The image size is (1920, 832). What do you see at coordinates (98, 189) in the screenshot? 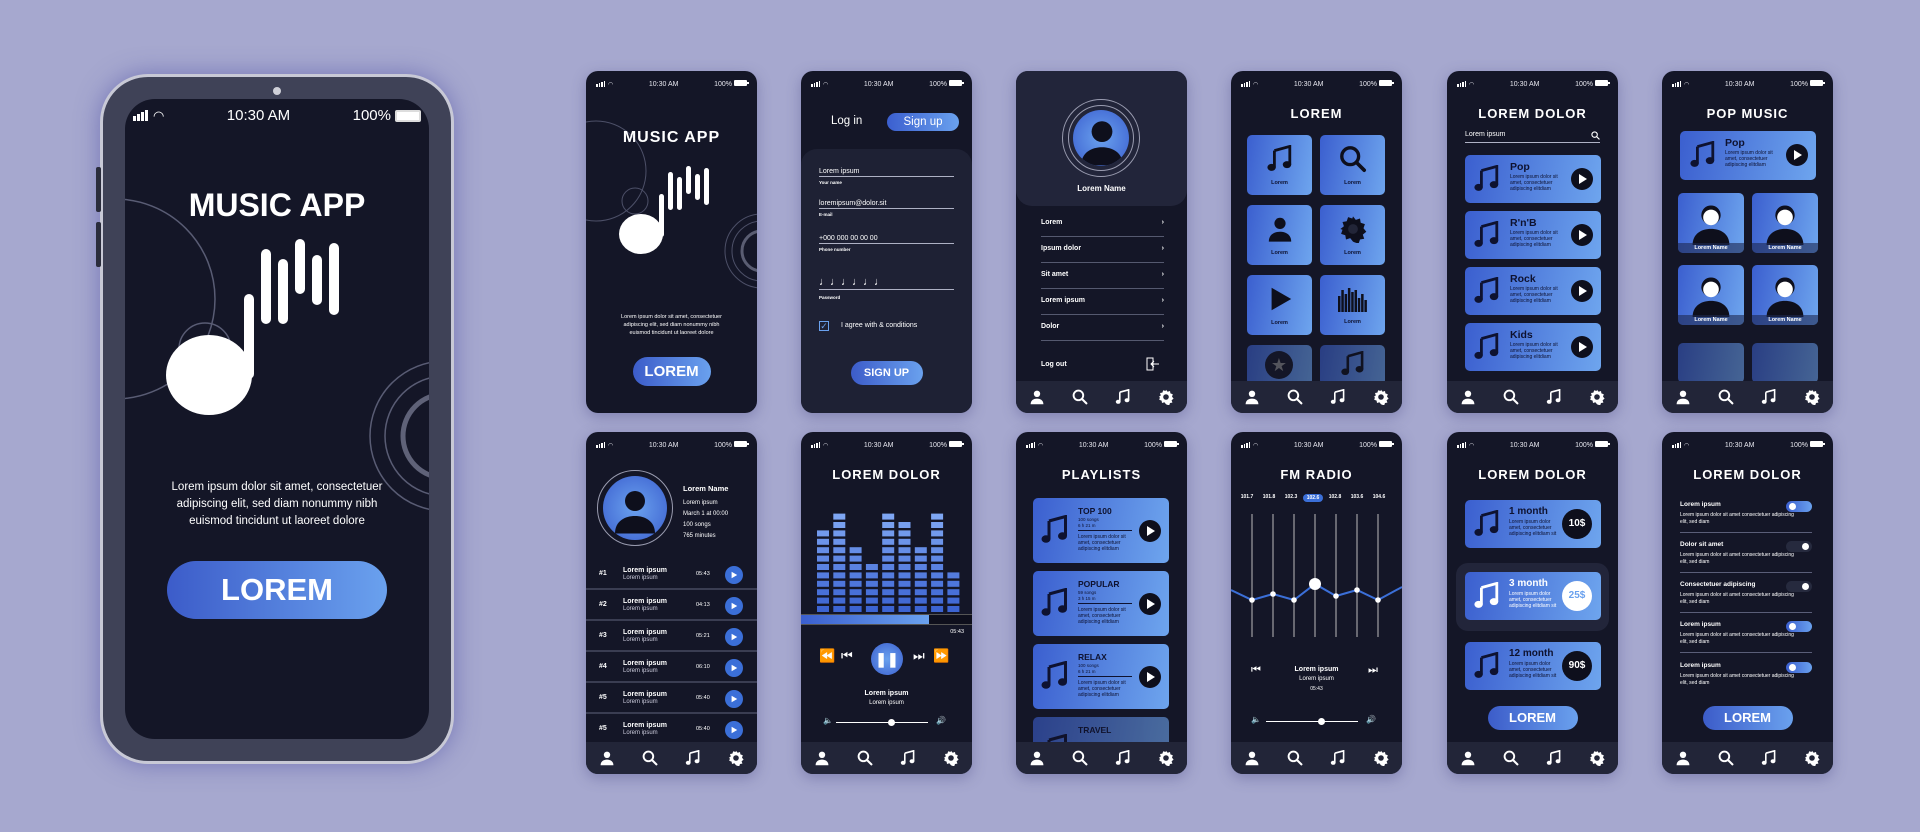
I see `side-button` at bounding box center [98, 189].